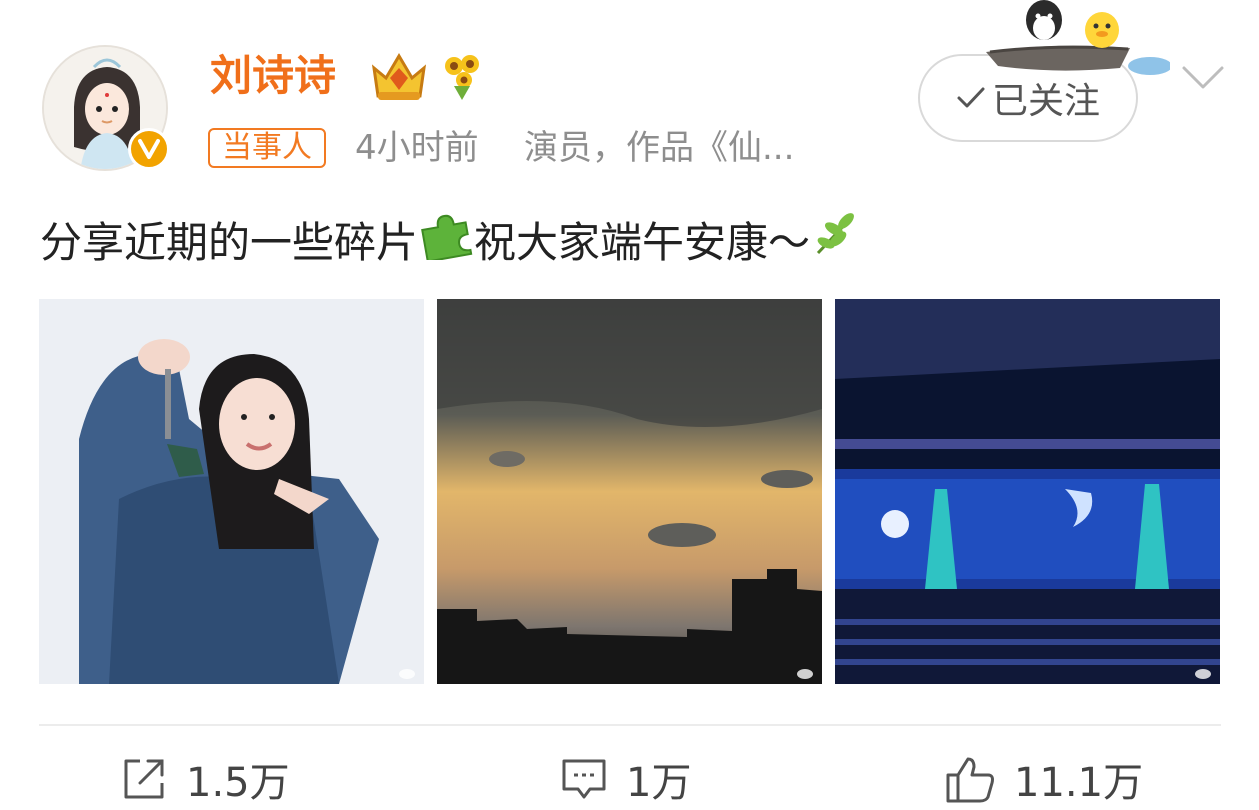 The width and height of the screenshot is (1259, 810). I want to click on concert-stage-photo, so click(1027, 491).